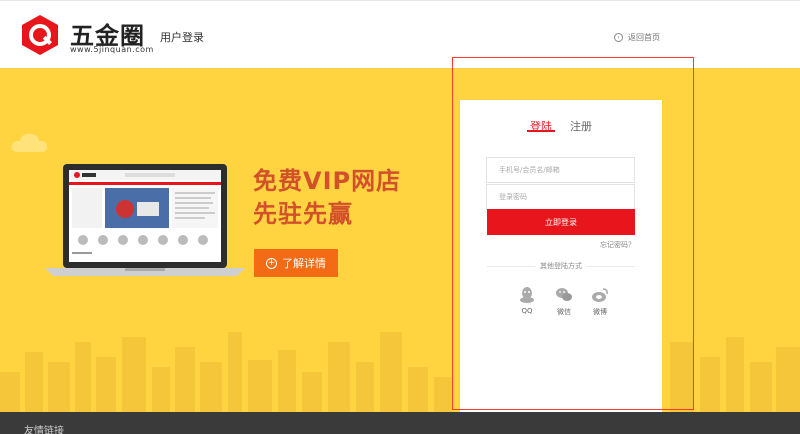 Image resolution: width=800 pixels, height=434 pixels. Describe the element at coordinates (112, 49) in the screenshot. I see `brand-url: www.5jinquan.com` at that location.